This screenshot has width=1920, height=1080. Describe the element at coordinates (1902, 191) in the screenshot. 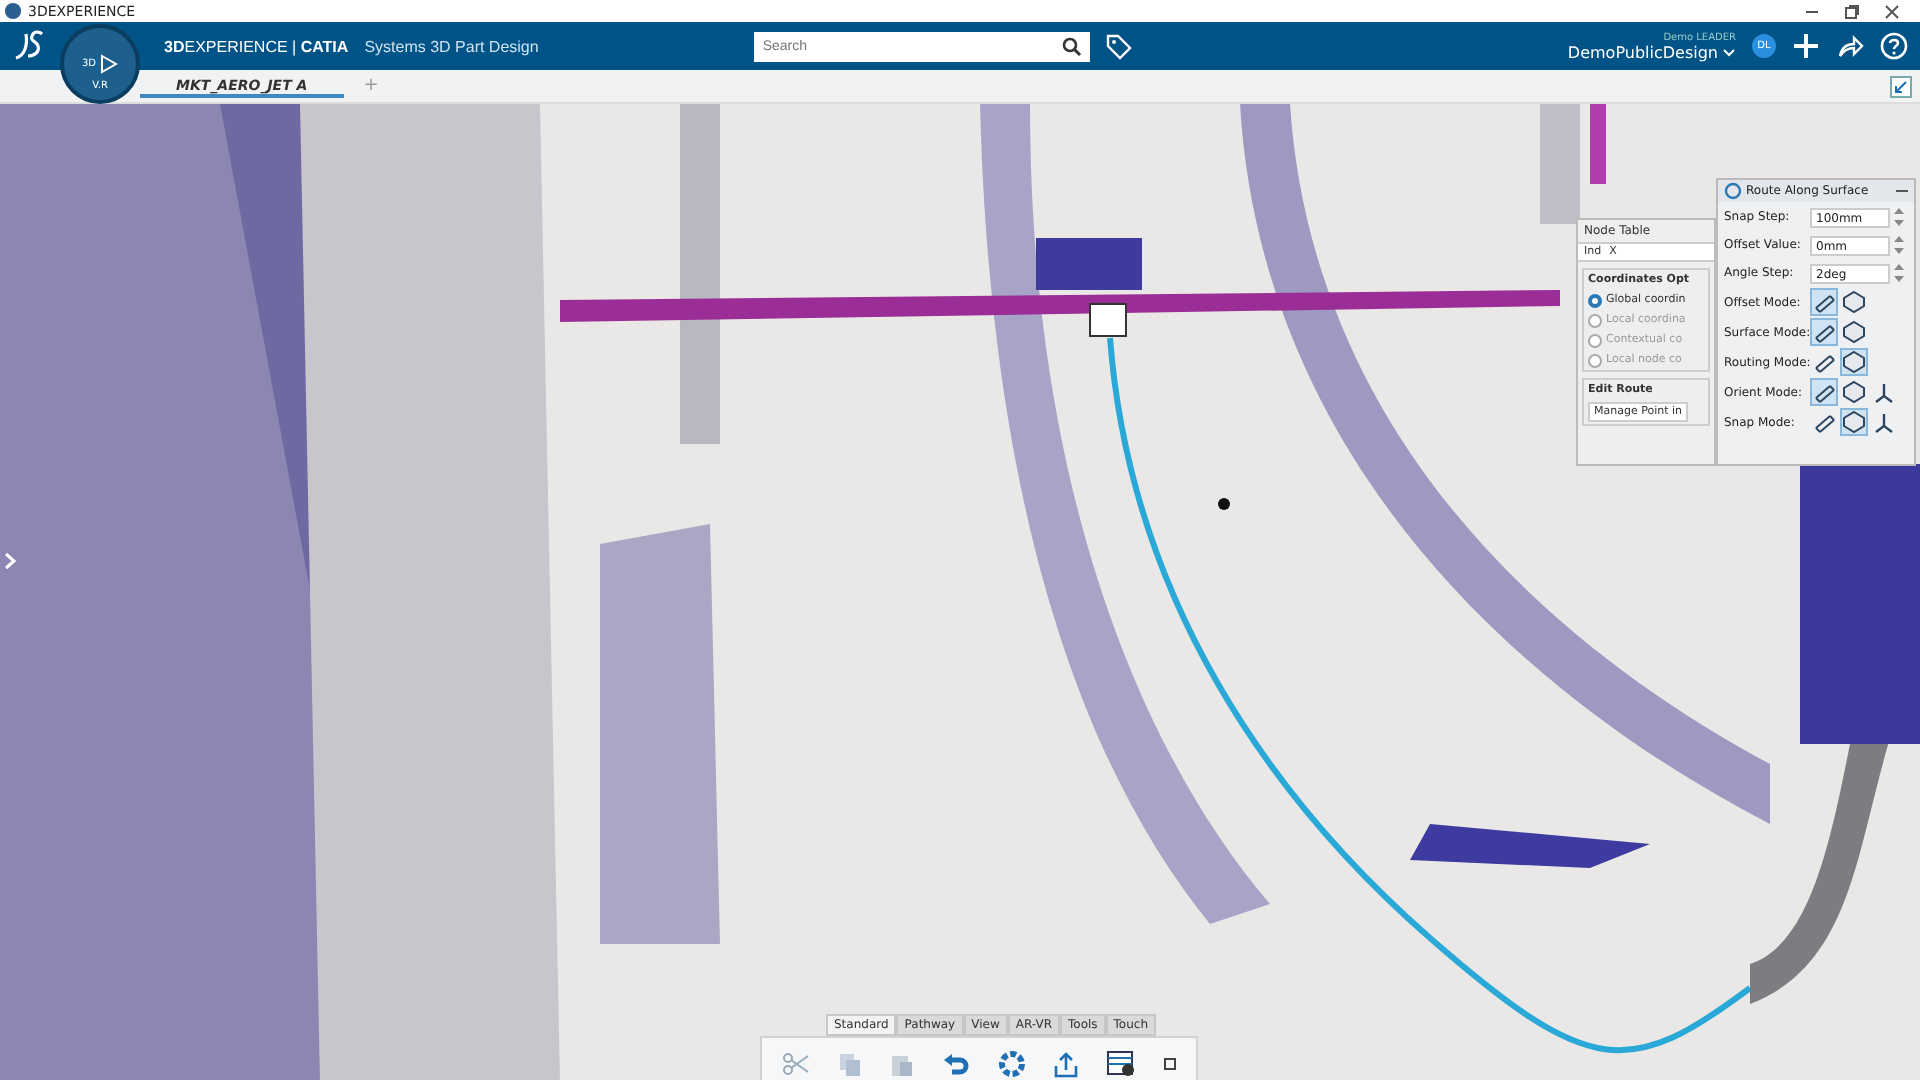

I see `minimize-icon` at that location.